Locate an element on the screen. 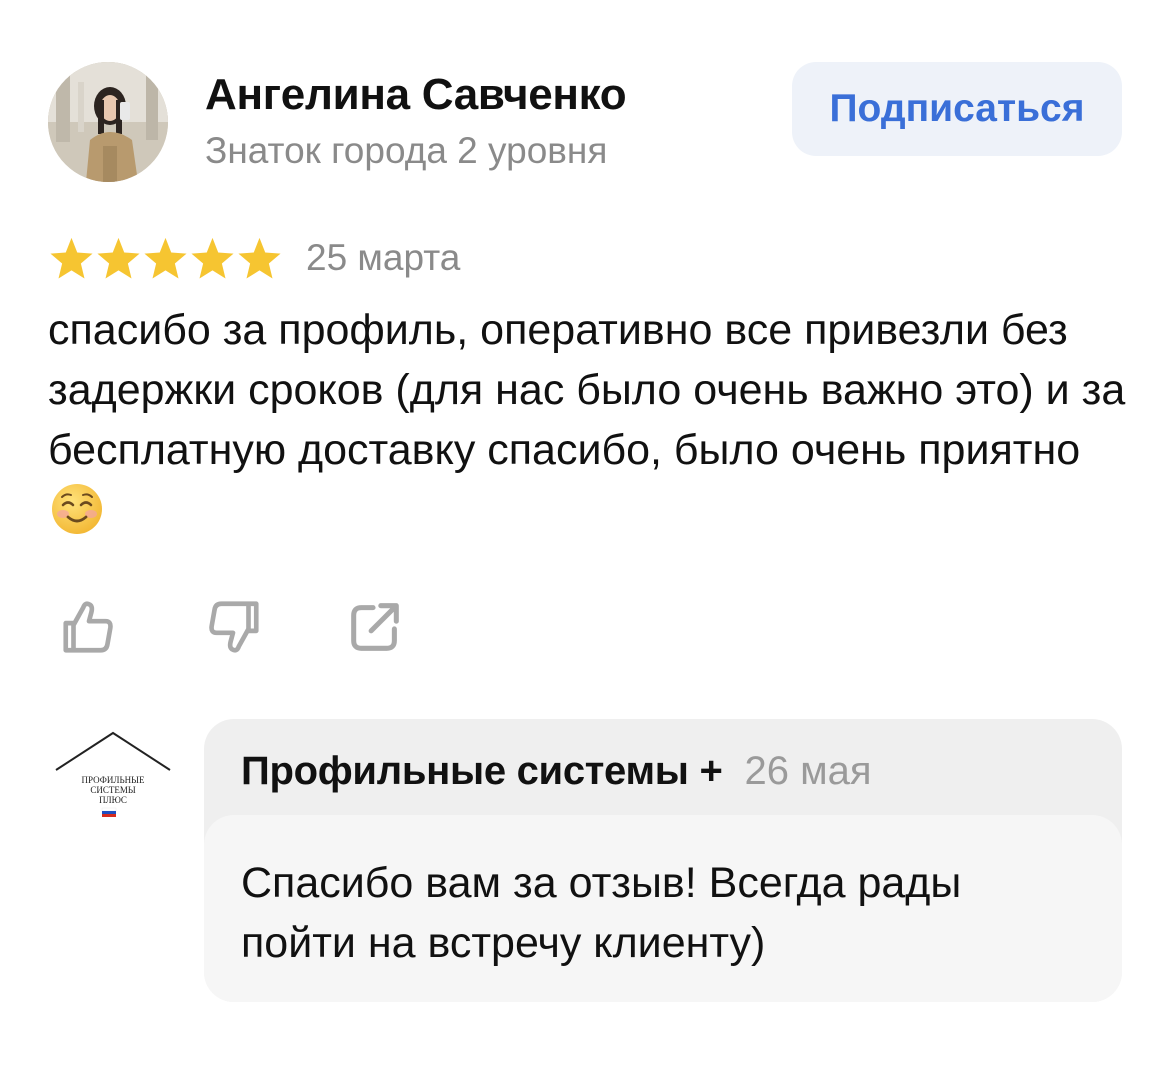 The width and height of the screenshot is (1170, 1069). reply-header: Профильные системы + 26 мая is located at coordinates (556, 771).